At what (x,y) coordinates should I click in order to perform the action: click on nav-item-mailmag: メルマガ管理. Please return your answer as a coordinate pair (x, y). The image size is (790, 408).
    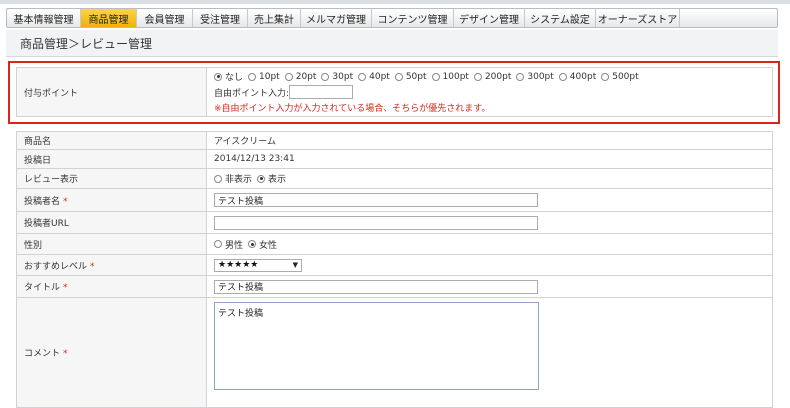
    Looking at the image, I should click on (336, 18).